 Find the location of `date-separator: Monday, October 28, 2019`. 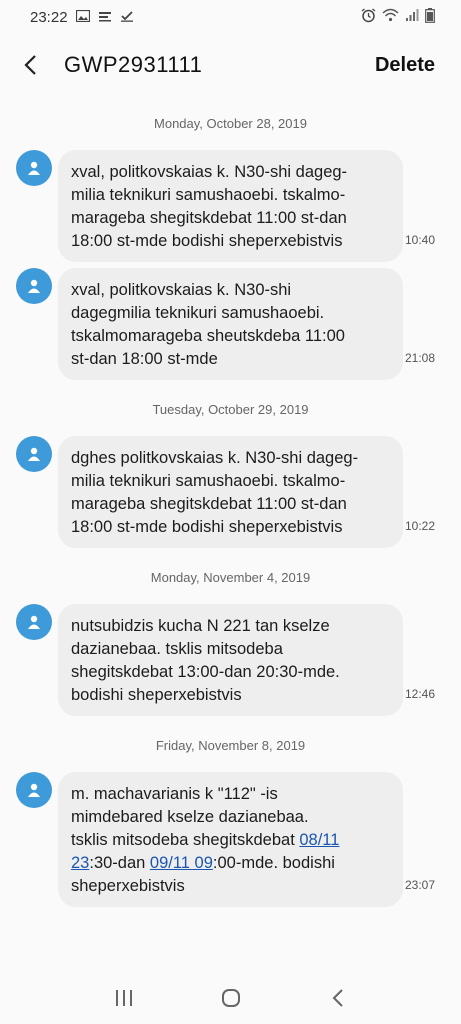

date-separator: Monday, October 28, 2019 is located at coordinates (230, 123).